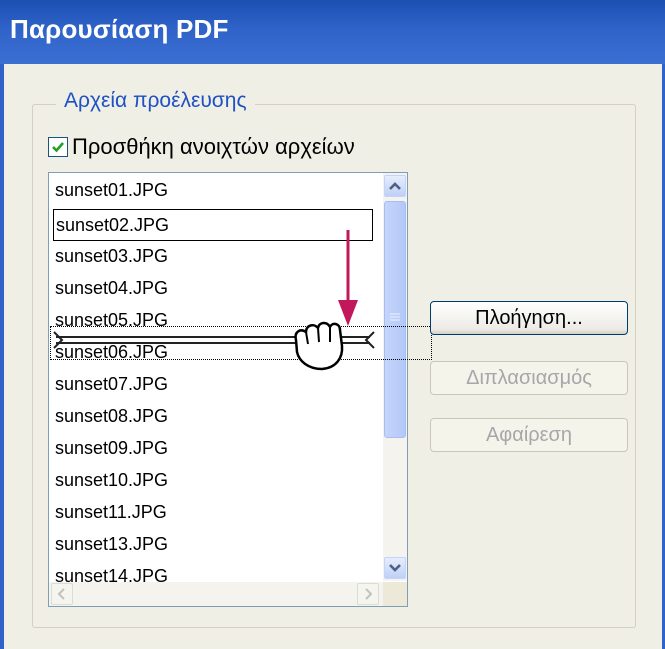 This screenshot has height=649, width=665. I want to click on window-frame-left, so click(2, 356).